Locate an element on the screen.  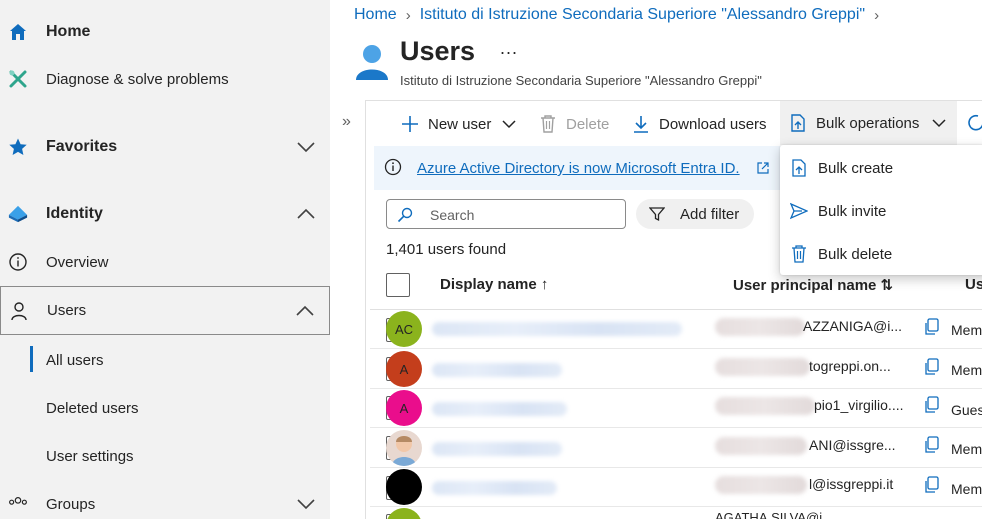
sidebar-item-label: User settings is located at coordinates (90, 456).